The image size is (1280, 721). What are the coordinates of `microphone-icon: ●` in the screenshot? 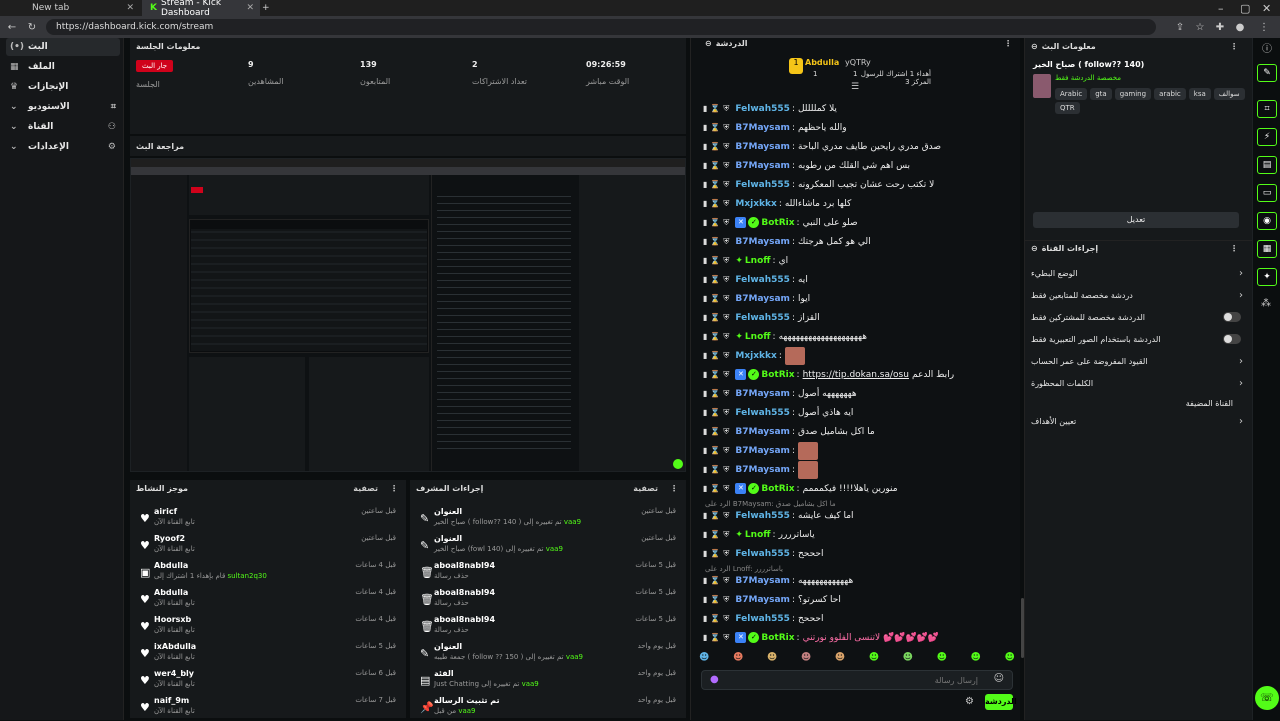 It's located at (714, 679).